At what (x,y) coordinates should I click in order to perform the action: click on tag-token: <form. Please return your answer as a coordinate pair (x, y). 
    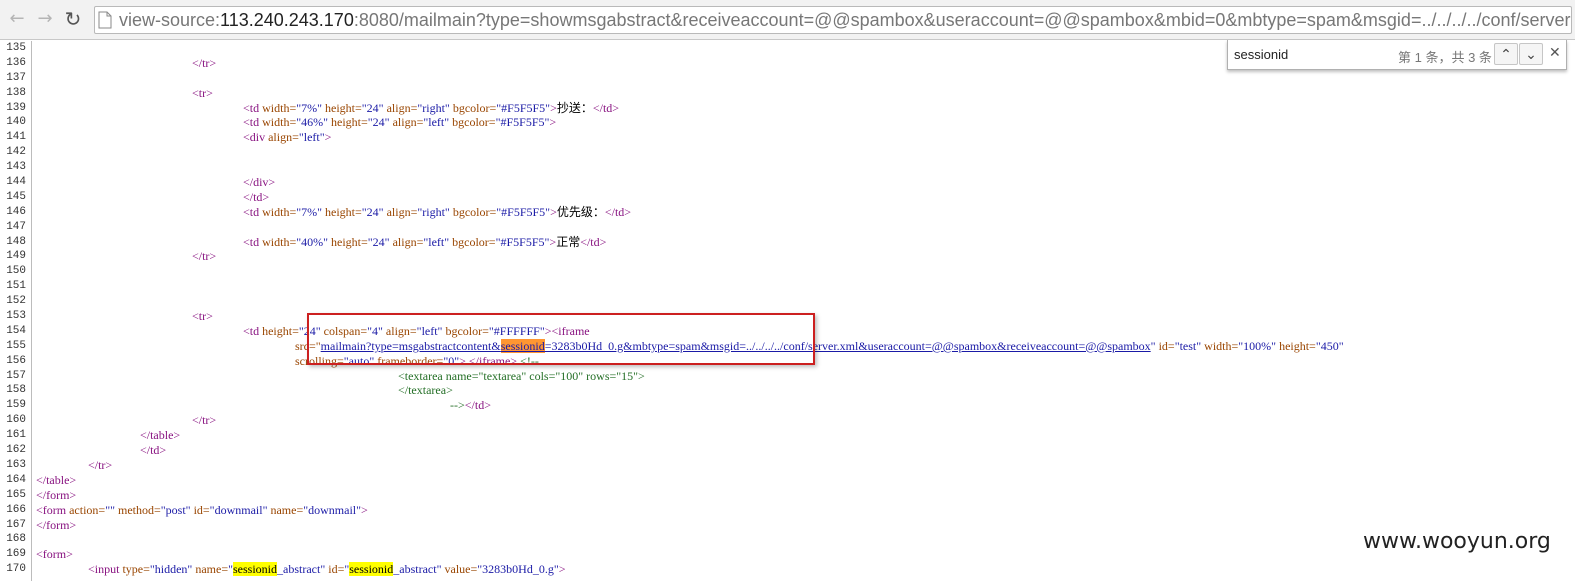
    Looking at the image, I should click on (51, 509).